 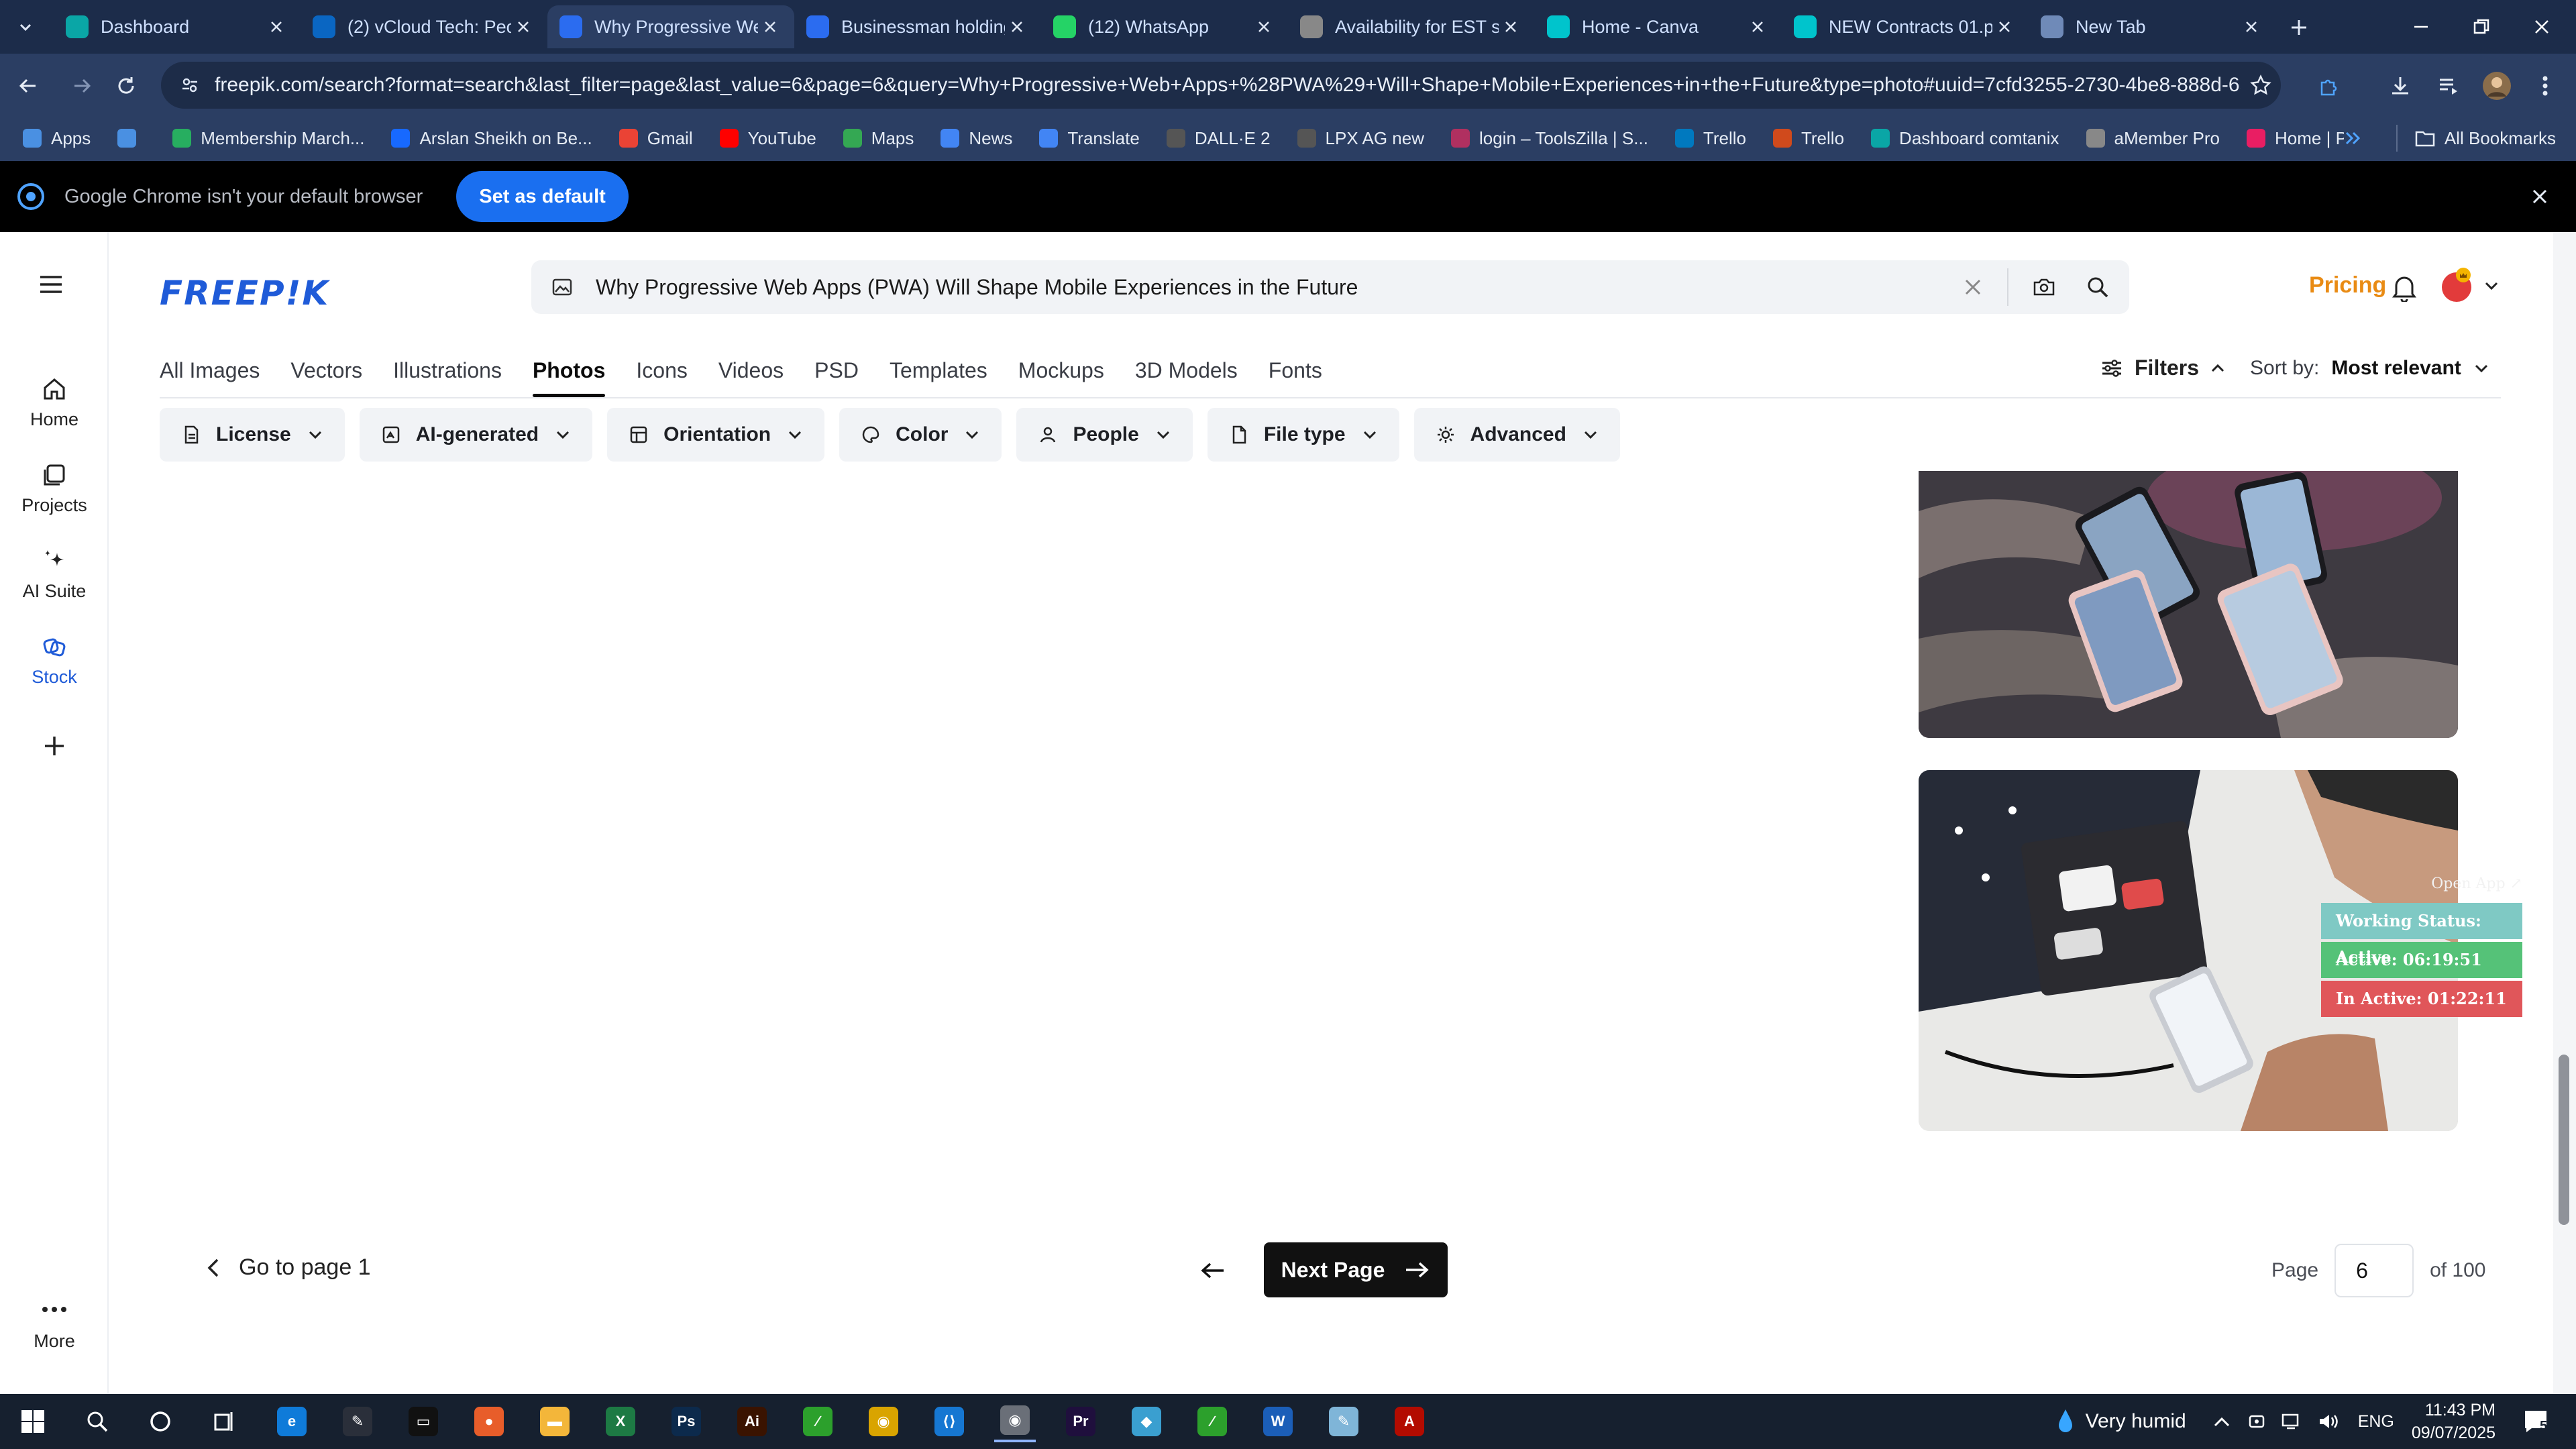 I want to click on pricing-link: Pricing, so click(x=2347, y=285).